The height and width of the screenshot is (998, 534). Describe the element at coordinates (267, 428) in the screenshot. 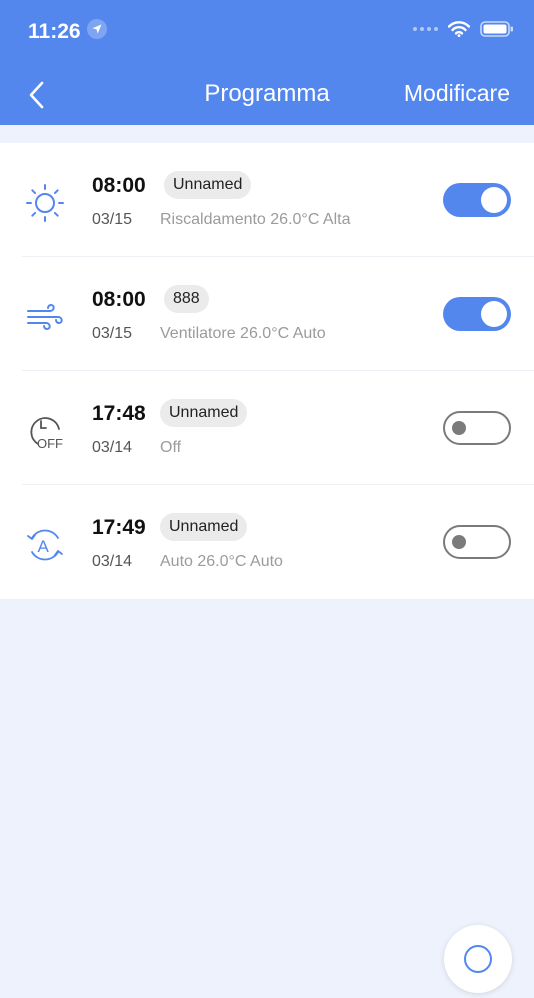

I see `schedule-row: OFF 17:48 Unnamed 03/14 Off` at that location.